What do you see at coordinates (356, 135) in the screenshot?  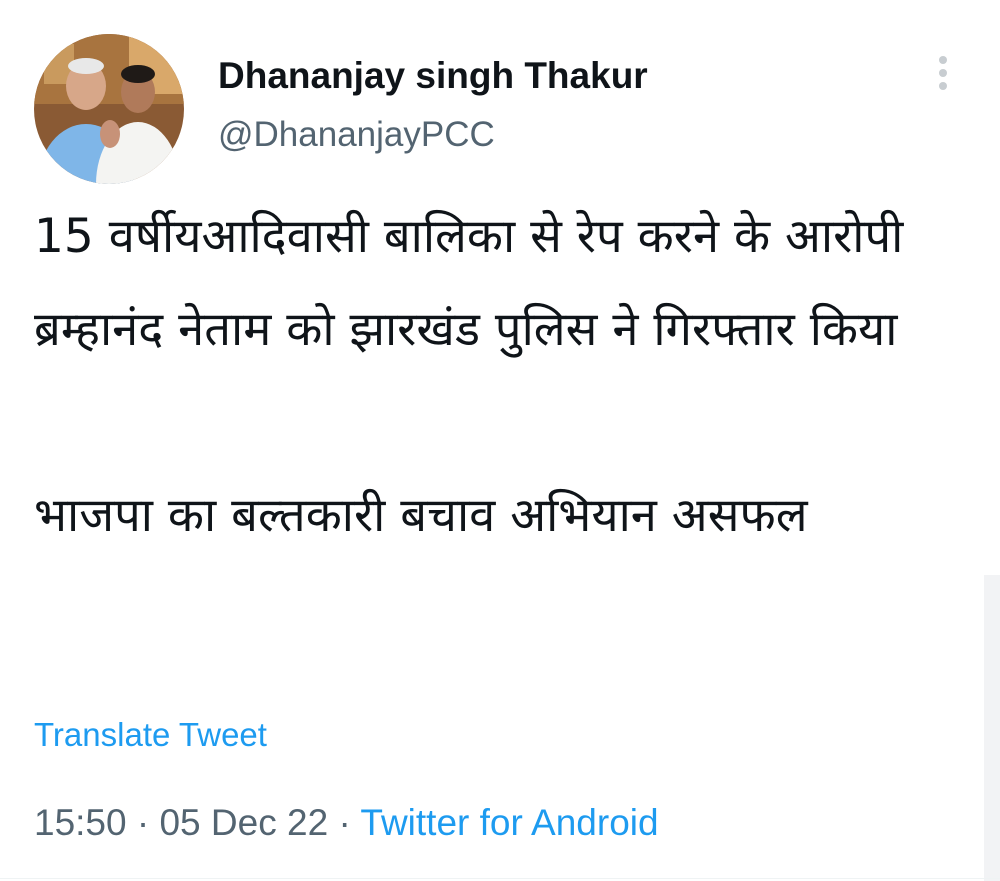 I see `author-handle: @DhananjayPCC` at bounding box center [356, 135].